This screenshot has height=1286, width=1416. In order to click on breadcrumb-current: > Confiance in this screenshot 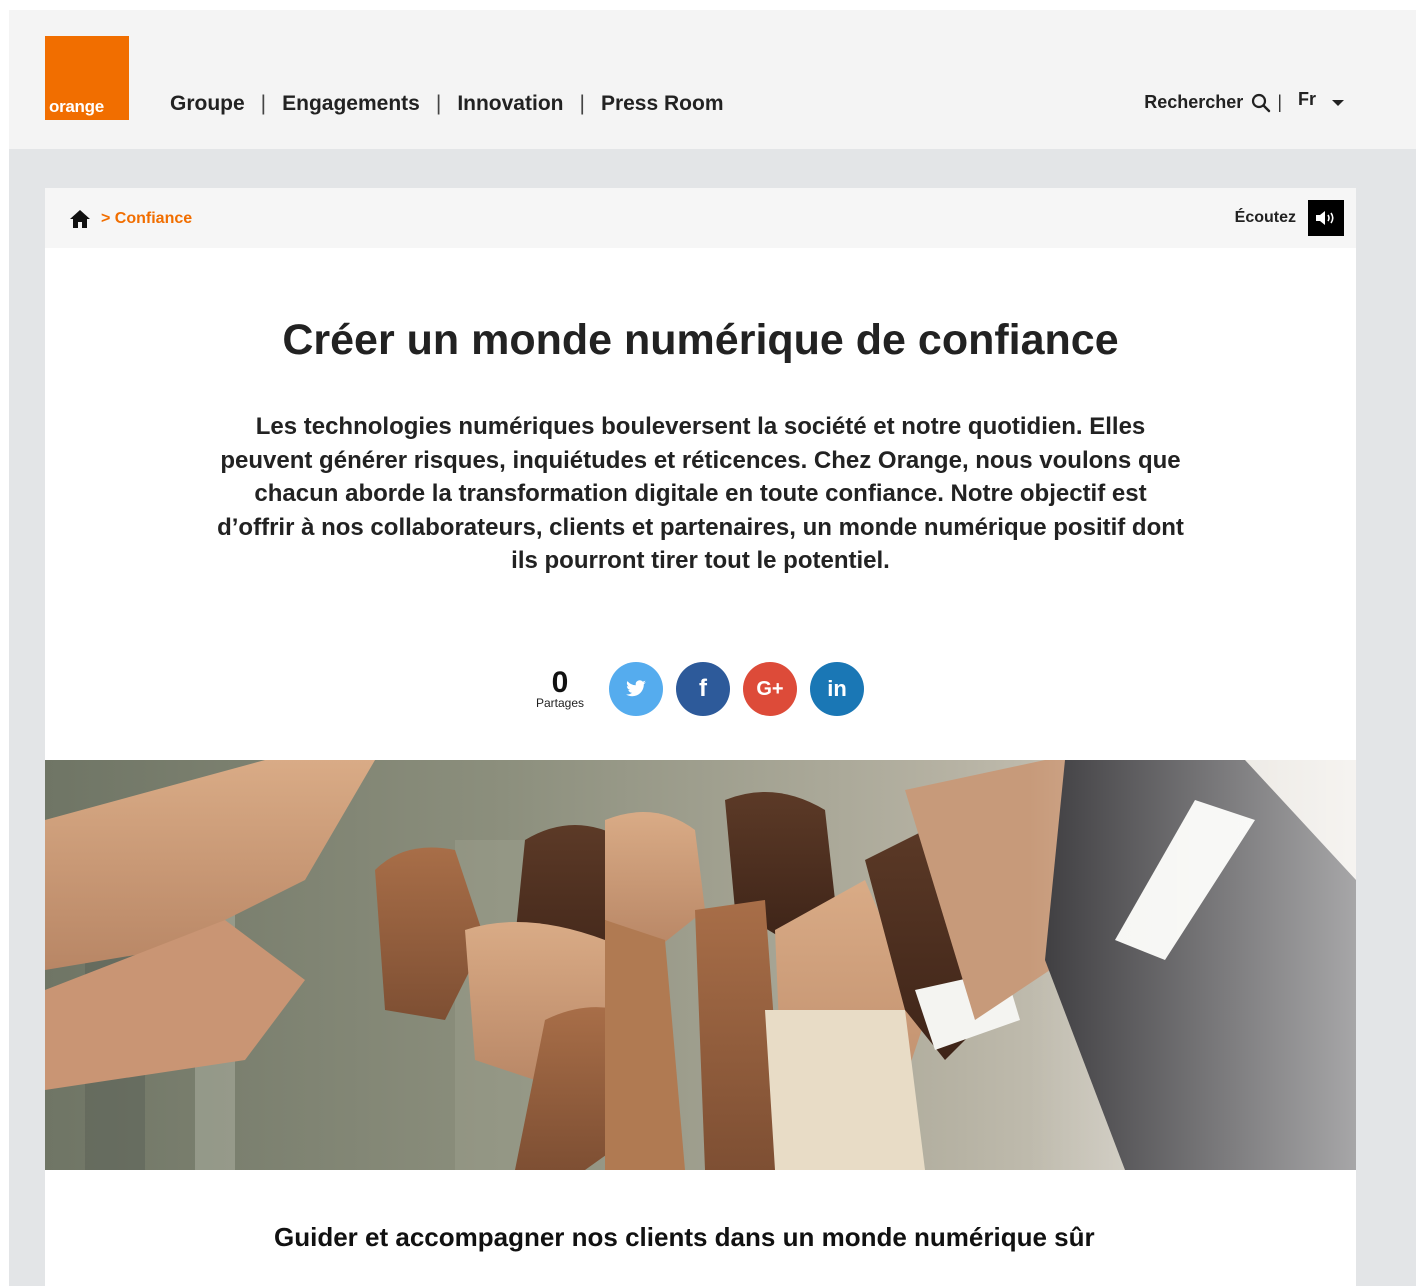, I will do `click(146, 219)`.